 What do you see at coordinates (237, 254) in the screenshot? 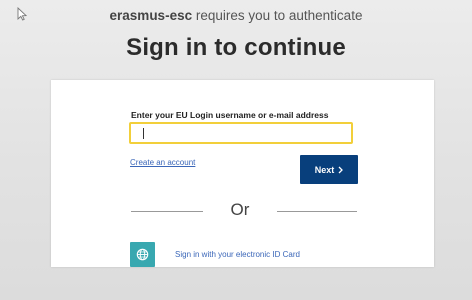
I see `eid-signin-link: Sign in with your electronic ID Card` at bounding box center [237, 254].